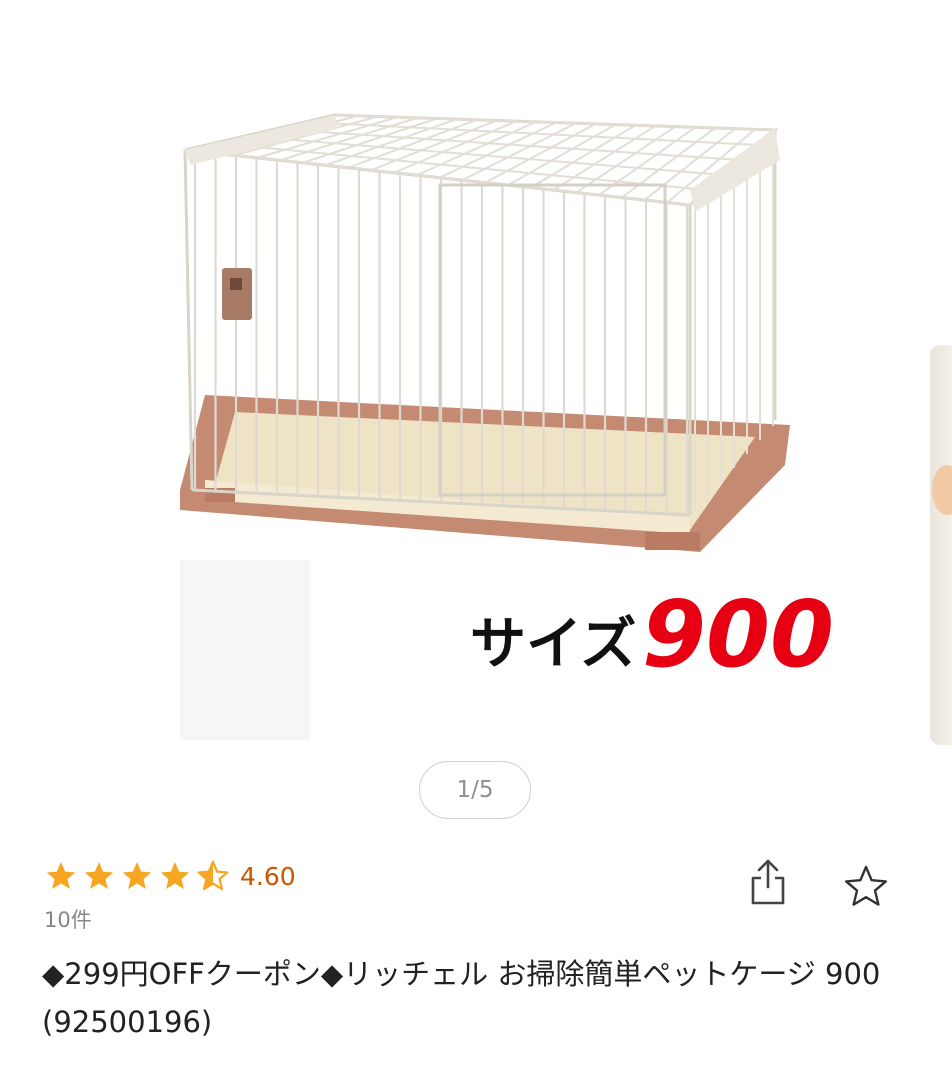 This screenshot has height=1080, width=952. Describe the element at coordinates (68, 919) in the screenshot. I see `review-count: 10件` at that location.